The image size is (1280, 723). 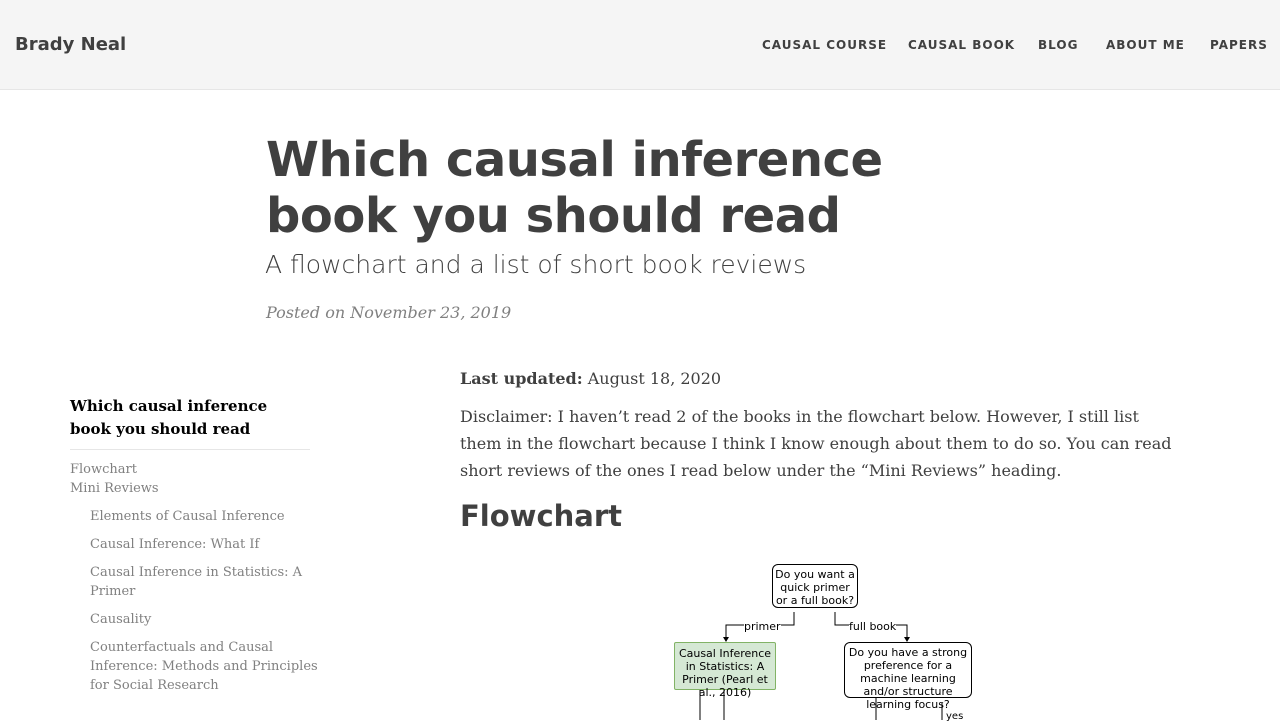 I want to click on toc-subitem-what-if: Causal Inference: What If, so click(x=211, y=544).